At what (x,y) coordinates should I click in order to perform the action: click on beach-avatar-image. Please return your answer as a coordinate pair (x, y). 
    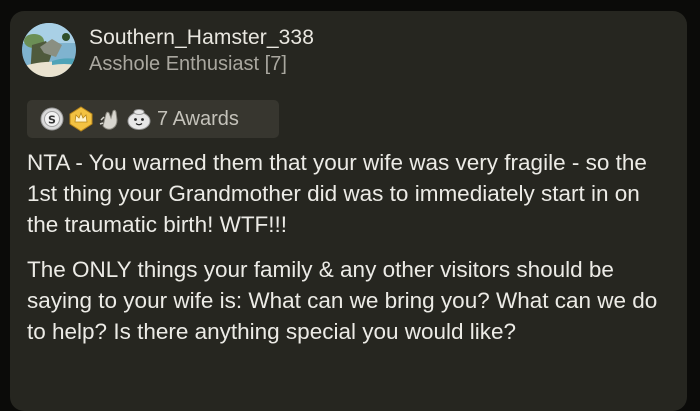
    Looking at the image, I should click on (49, 50).